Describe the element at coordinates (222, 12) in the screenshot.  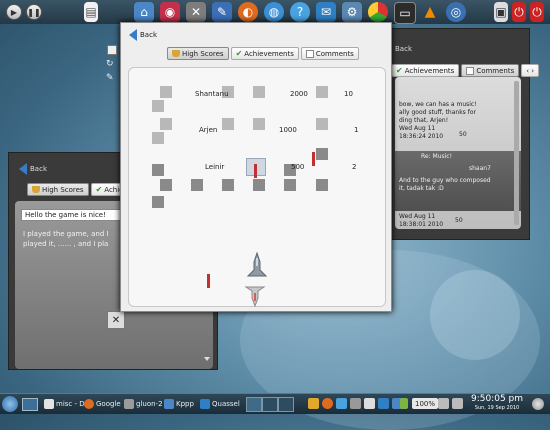
I see `pen-icon: ✎` at that location.